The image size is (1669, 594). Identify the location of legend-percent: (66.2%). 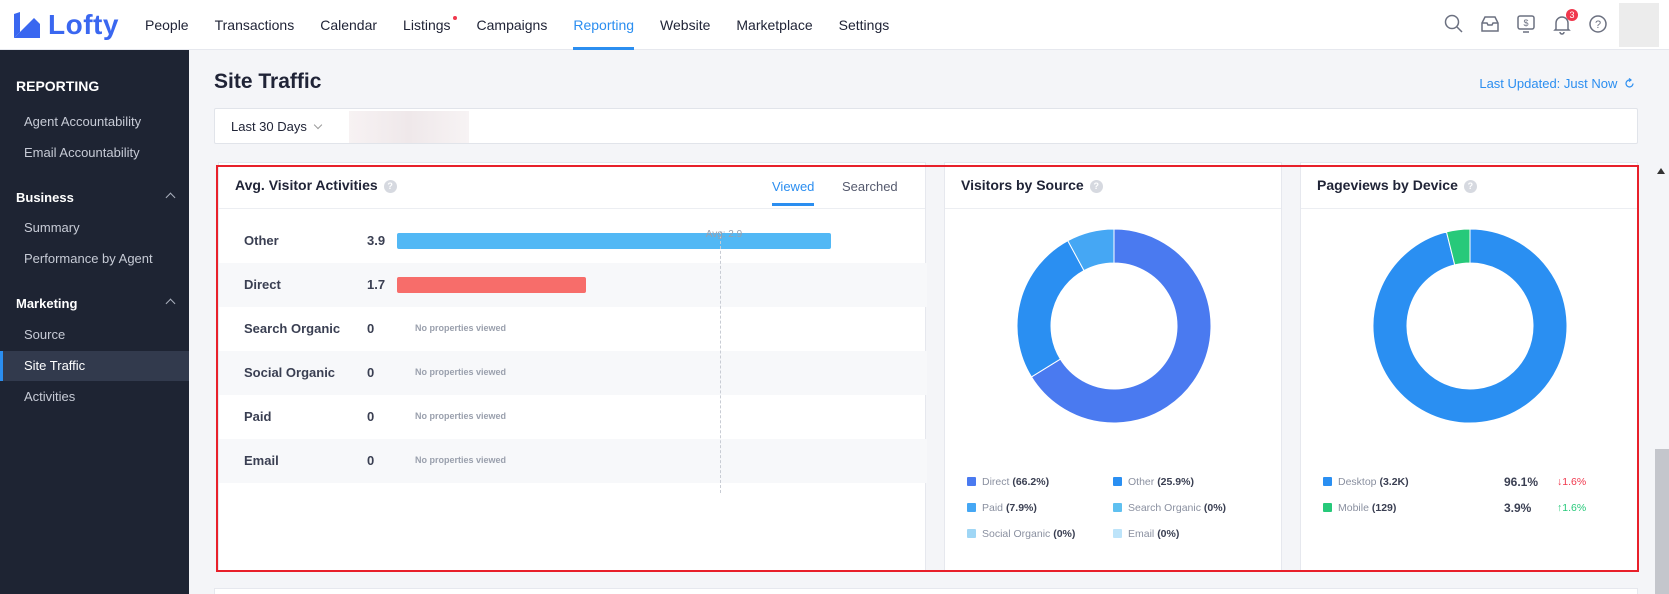
(1031, 482).